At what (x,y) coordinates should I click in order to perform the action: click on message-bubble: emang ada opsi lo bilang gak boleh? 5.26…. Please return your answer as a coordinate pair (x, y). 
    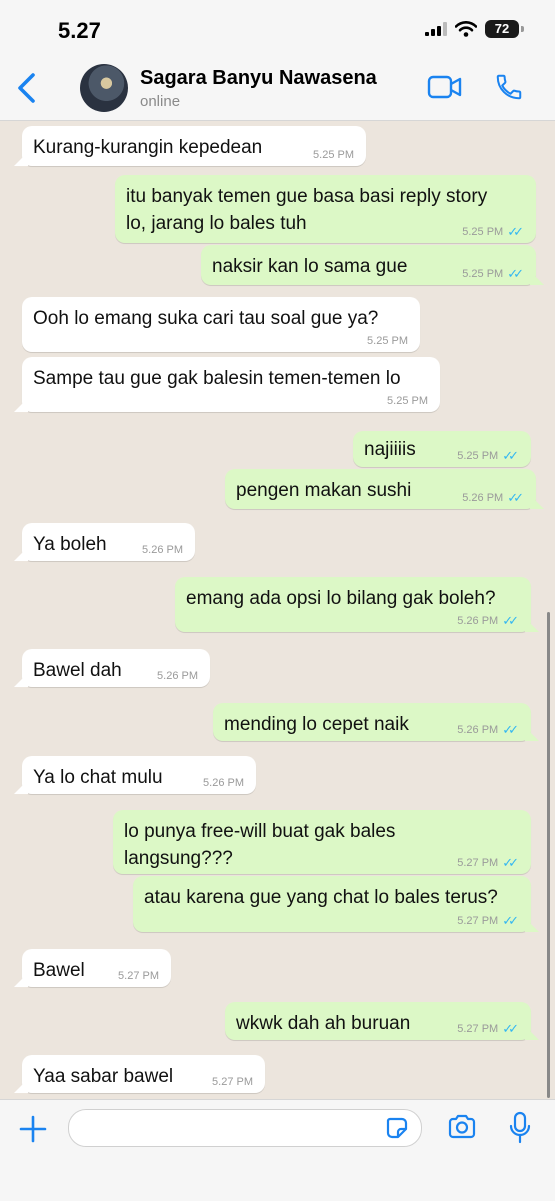
    Looking at the image, I should click on (357, 604).